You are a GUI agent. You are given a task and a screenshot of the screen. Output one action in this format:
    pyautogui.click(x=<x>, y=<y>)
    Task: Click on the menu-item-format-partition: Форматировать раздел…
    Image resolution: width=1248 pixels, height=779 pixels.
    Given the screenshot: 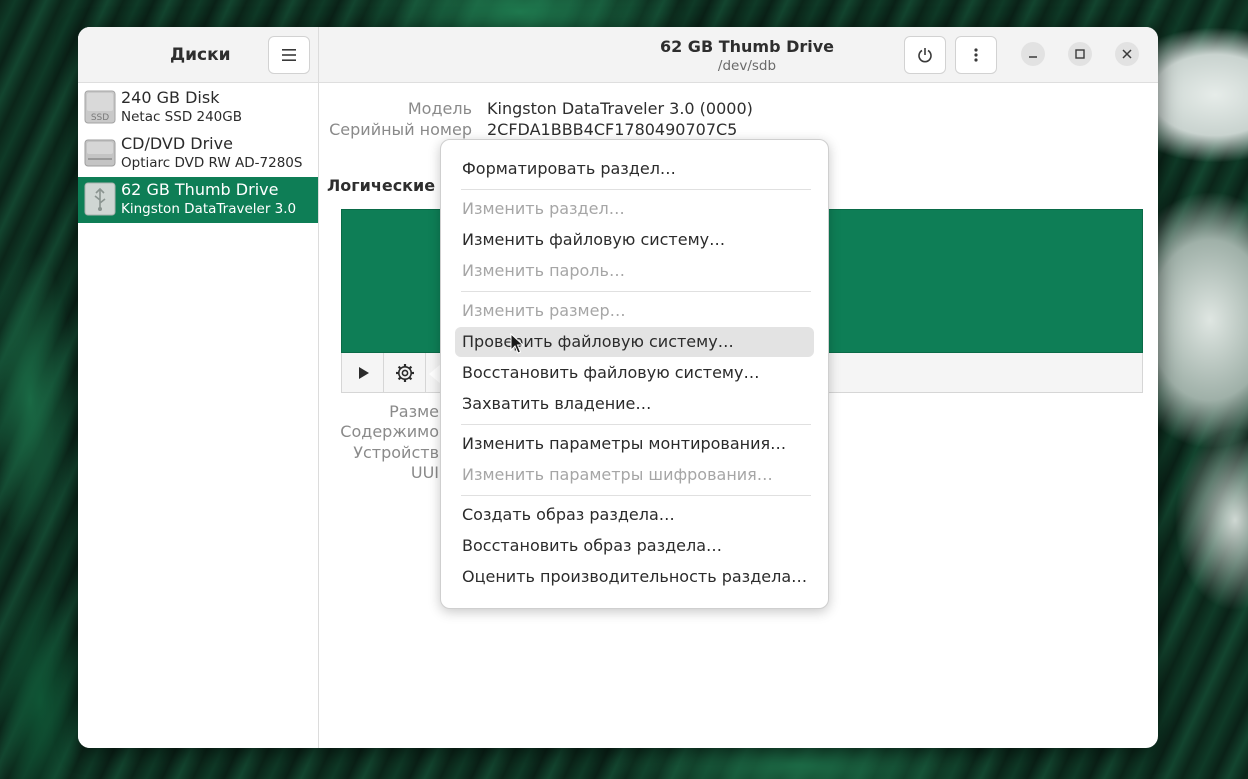 What is the action you would take?
    pyautogui.click(x=634, y=169)
    